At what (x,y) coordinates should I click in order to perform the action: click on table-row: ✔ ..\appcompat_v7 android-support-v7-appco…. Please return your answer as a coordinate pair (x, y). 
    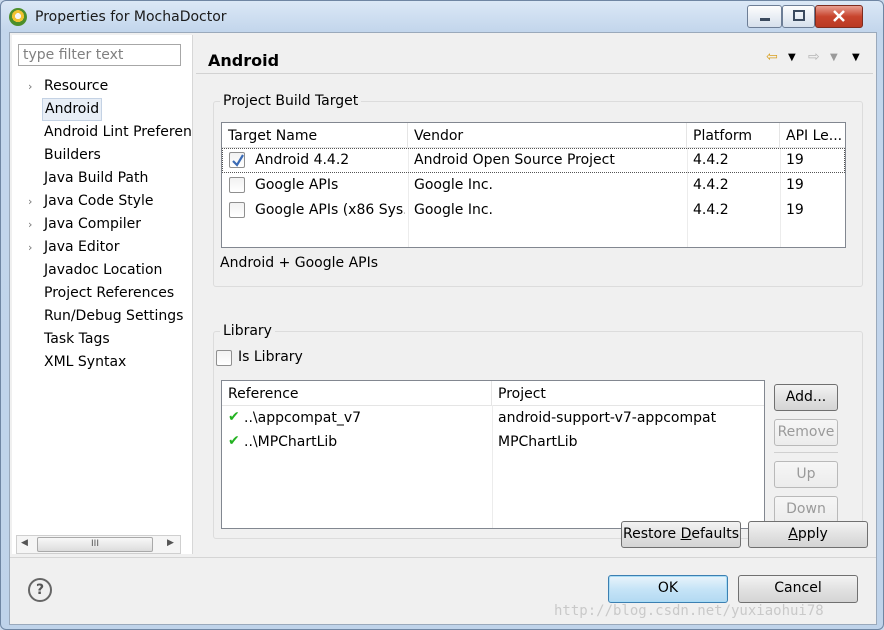
    Looking at the image, I should click on (493, 418).